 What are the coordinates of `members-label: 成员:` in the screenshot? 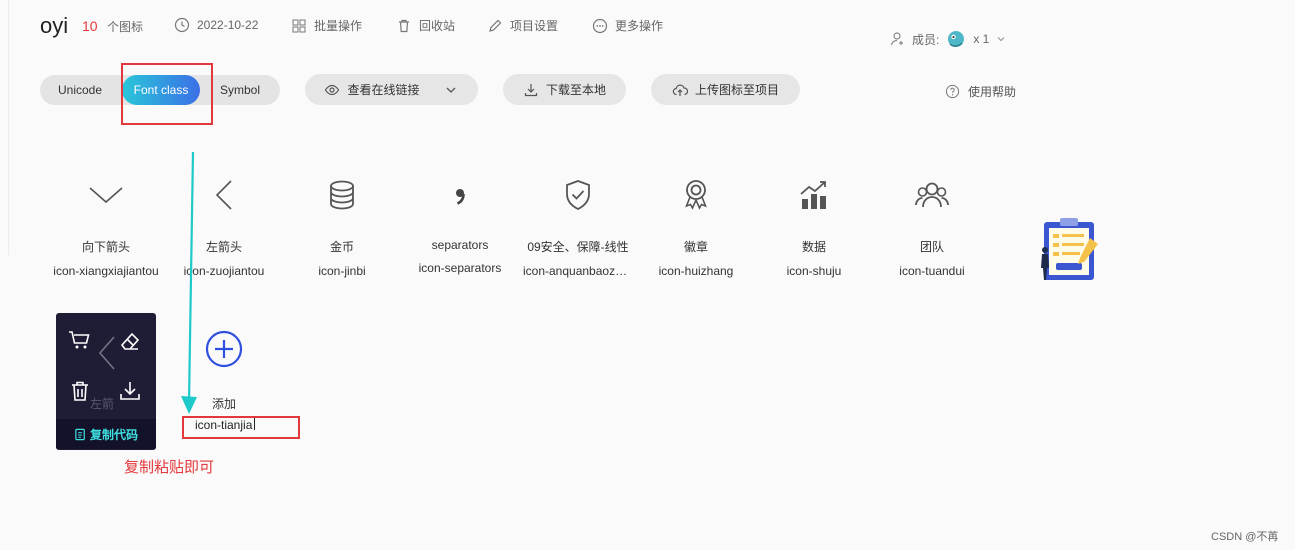 It's located at (926, 39).